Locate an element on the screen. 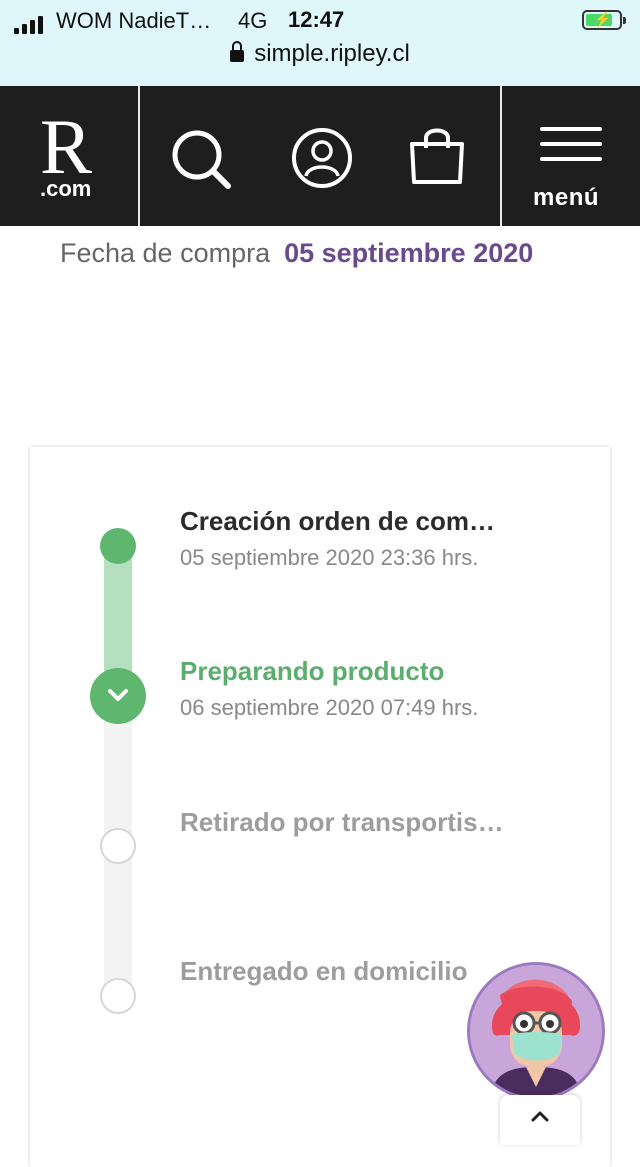 The height and width of the screenshot is (1167, 640). assistant-avatar-button is located at coordinates (536, 1031).